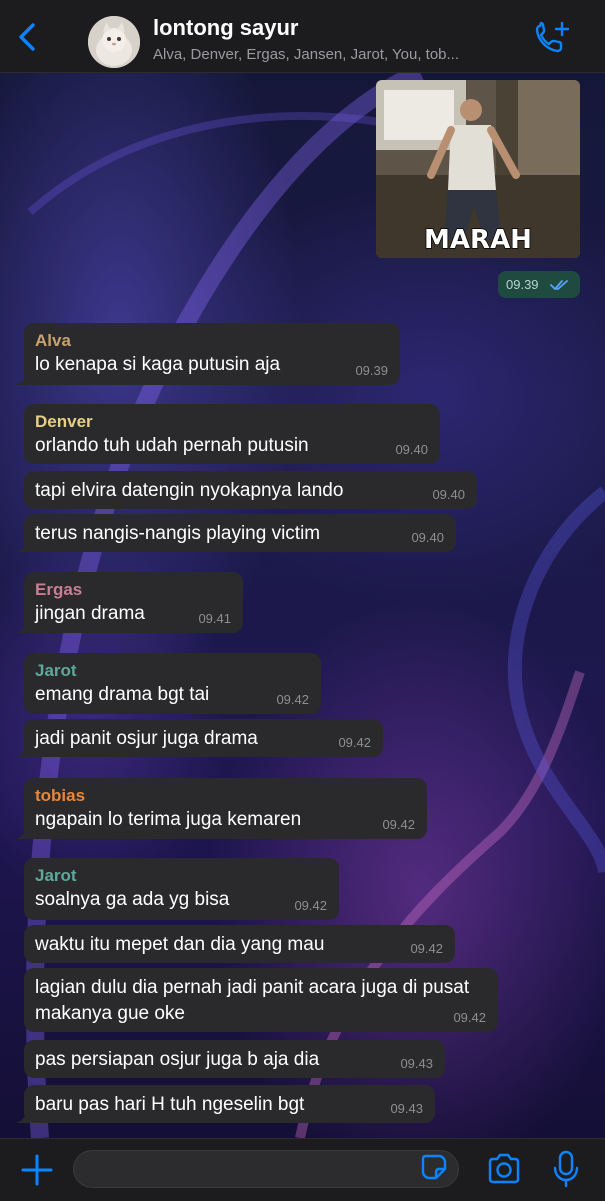 The image size is (605, 1201). I want to click on message-text: pas persiapan osjur juga b aja dia, so click(177, 1059).